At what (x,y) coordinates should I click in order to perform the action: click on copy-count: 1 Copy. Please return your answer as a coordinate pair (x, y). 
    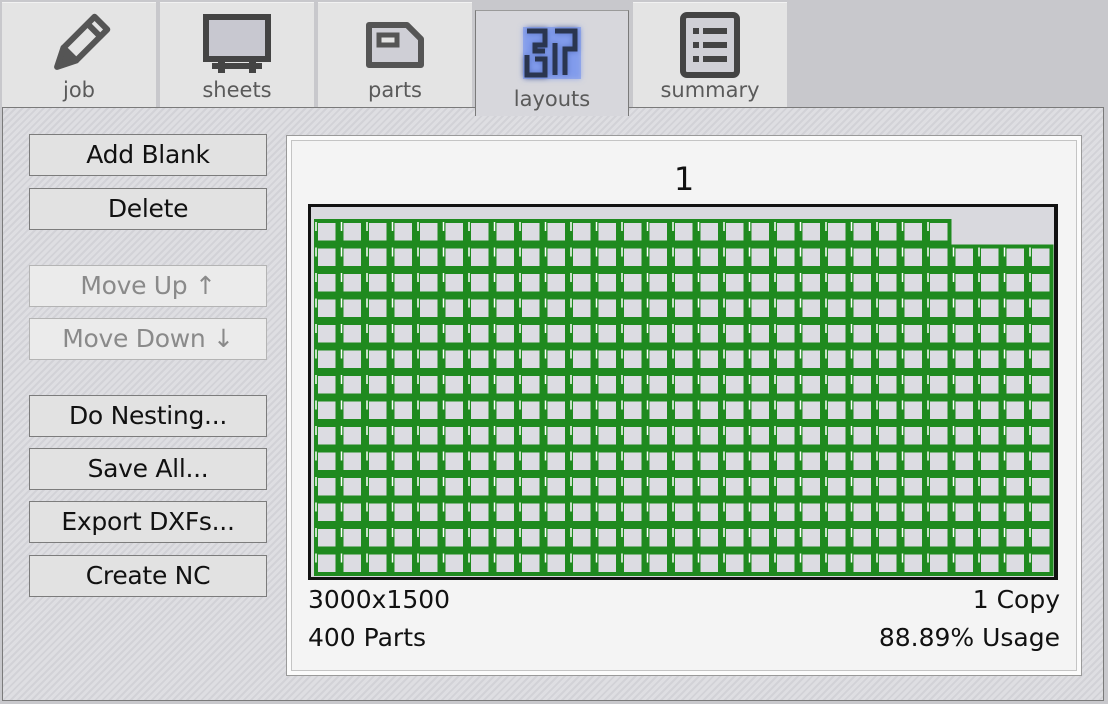
    Looking at the image, I should click on (1016, 599).